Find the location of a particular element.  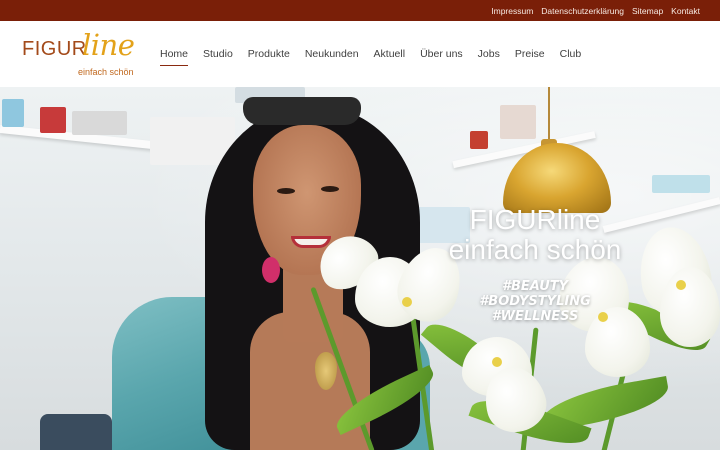

link-datenschutz: Datenschutzerklärung is located at coordinates (582, 11).